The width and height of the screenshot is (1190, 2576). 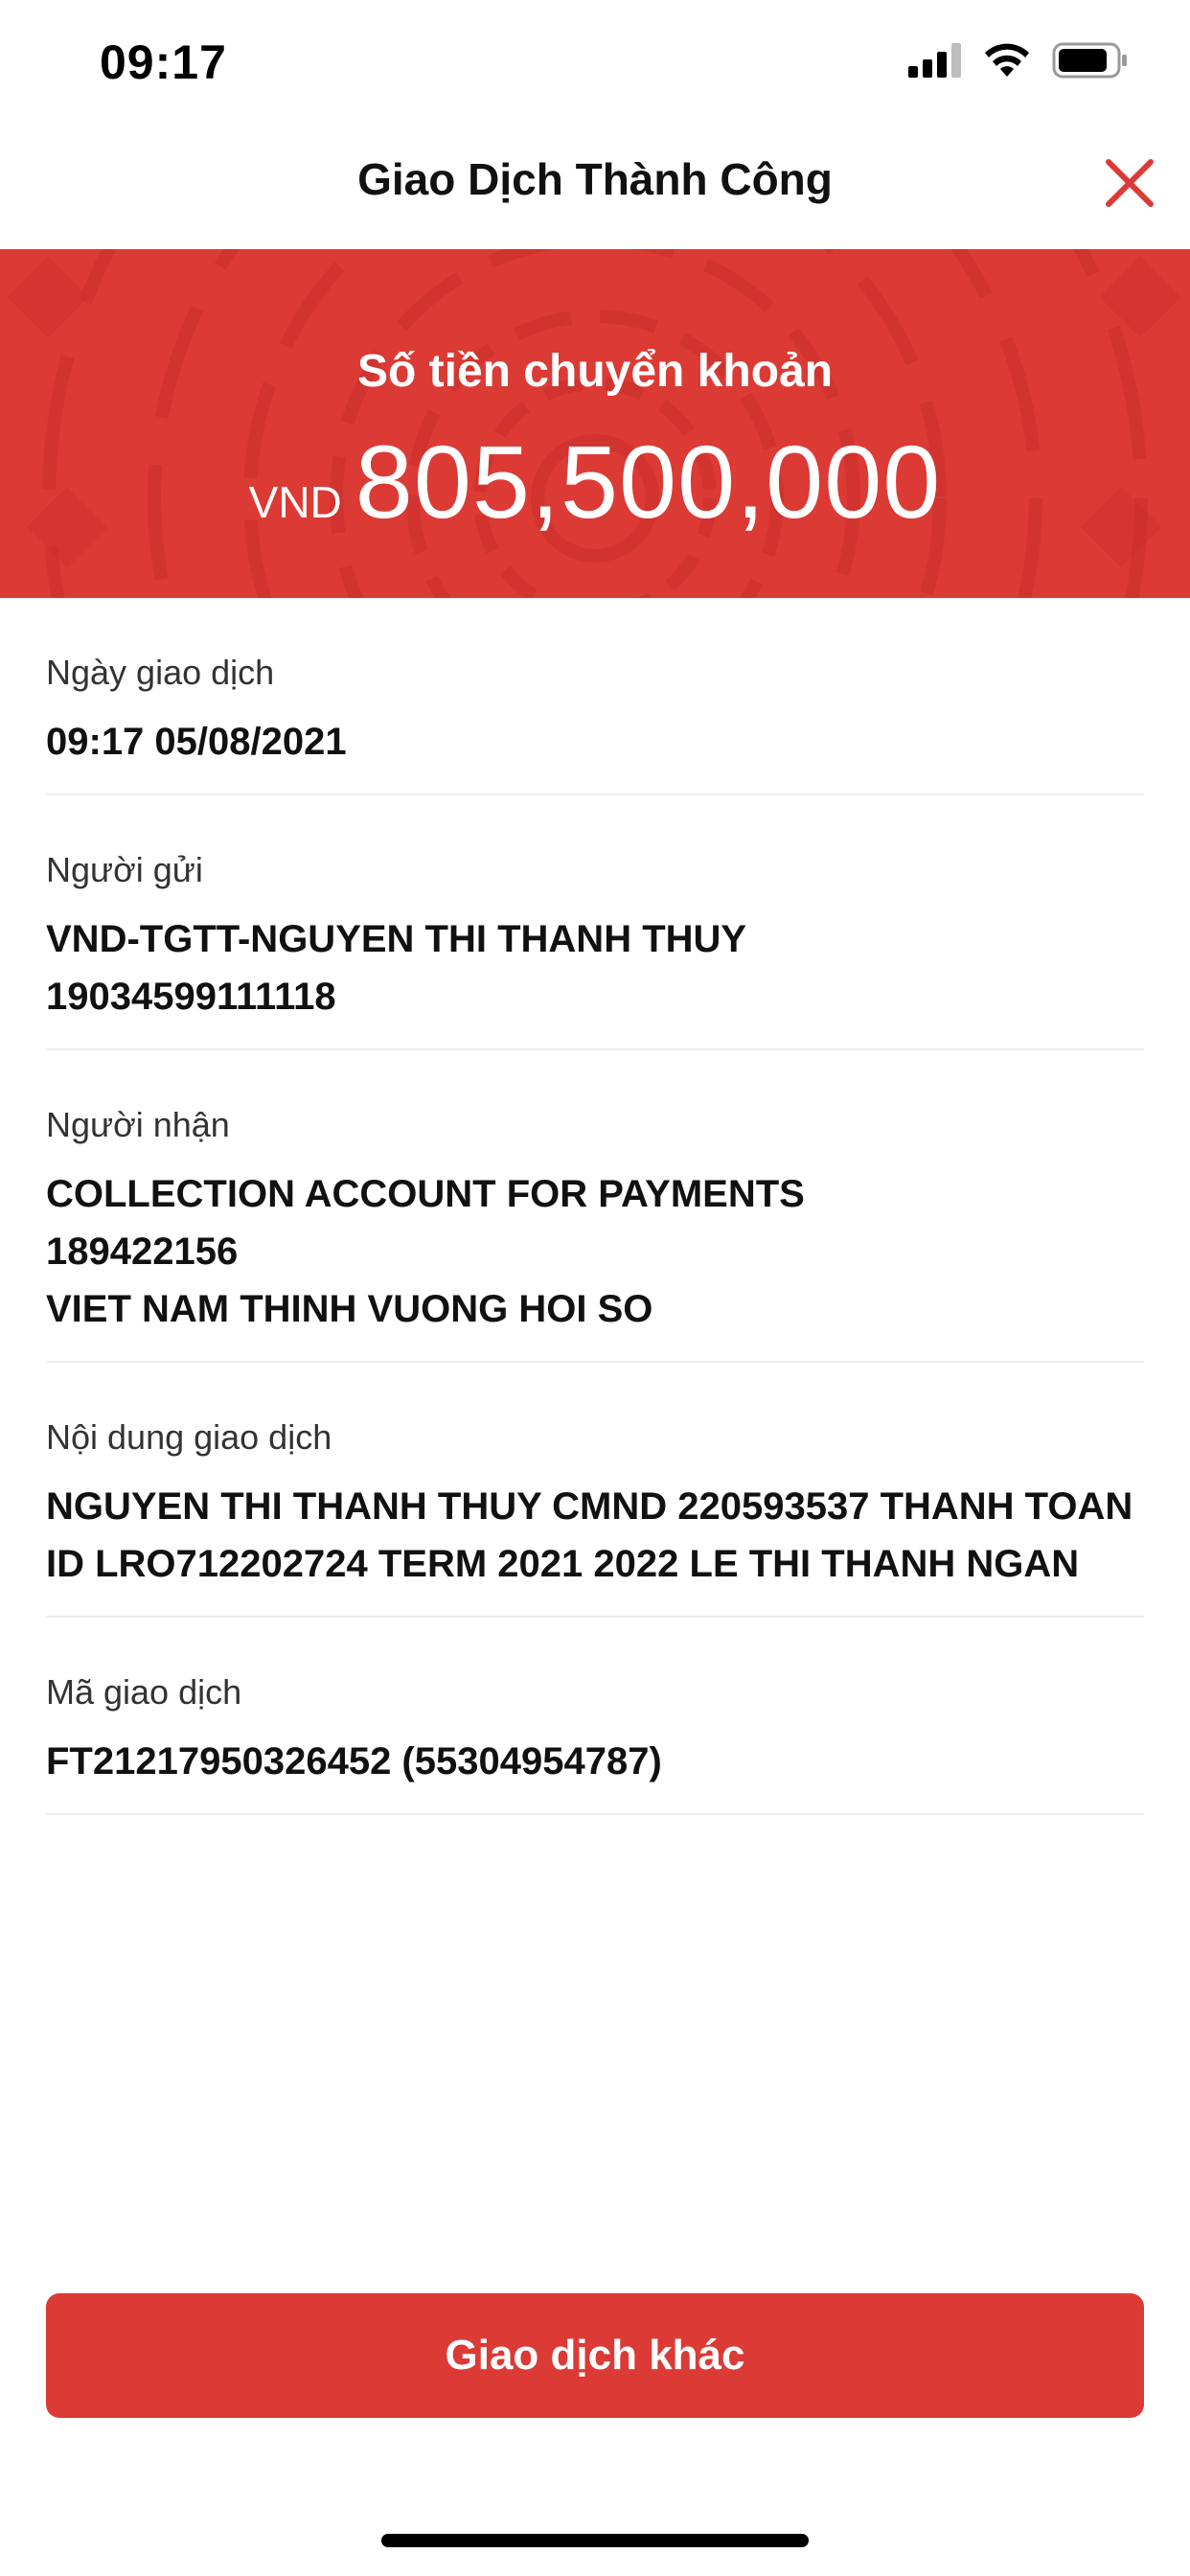 I want to click on receiver-bank: VIET NAM THINH VUONG HOI SO, so click(x=350, y=1309).